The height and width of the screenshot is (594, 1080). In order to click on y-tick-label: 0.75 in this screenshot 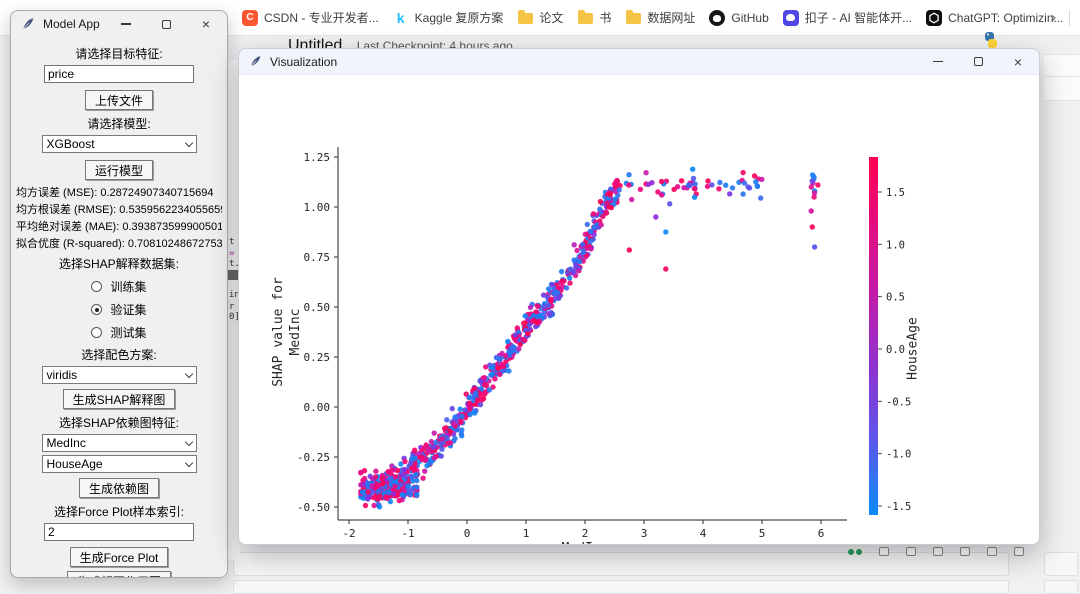, I will do `click(317, 257)`.